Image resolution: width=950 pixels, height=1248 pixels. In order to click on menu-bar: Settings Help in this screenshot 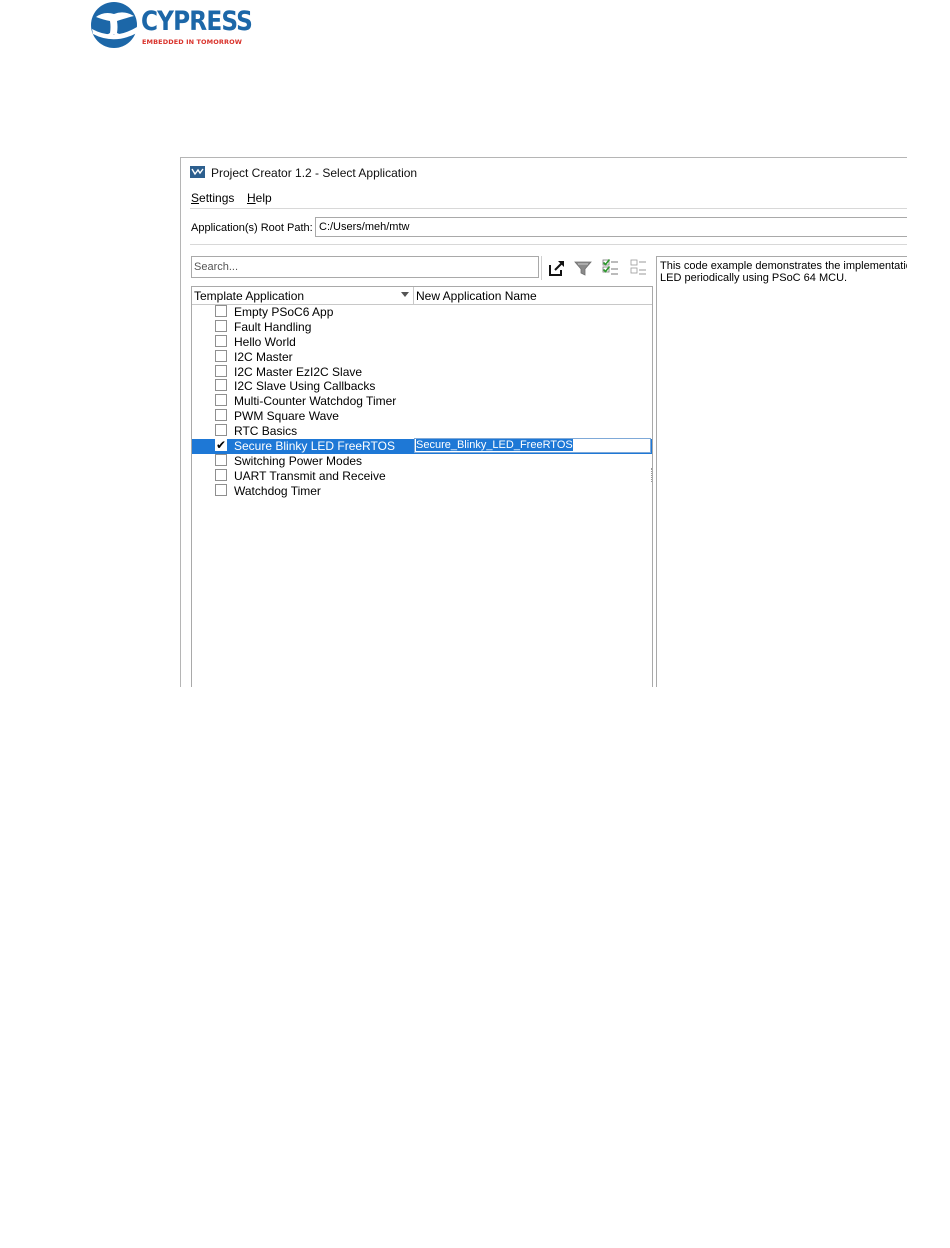, I will do `click(544, 198)`.